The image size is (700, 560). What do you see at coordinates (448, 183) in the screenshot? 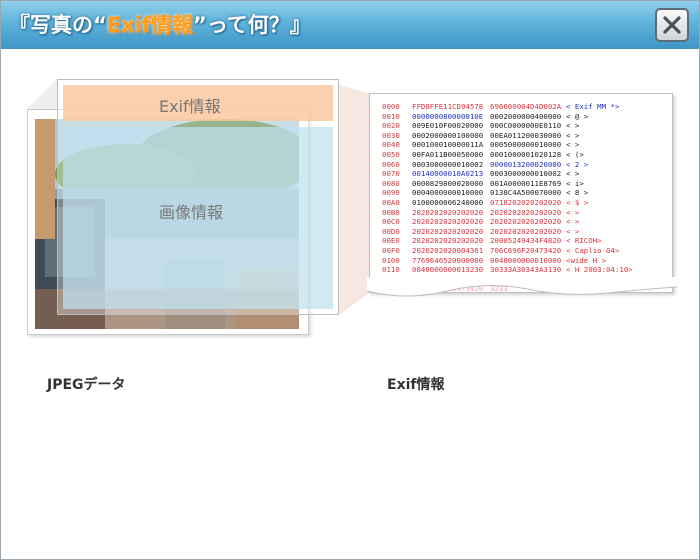
I see `hex-row-hex-bytes: 0000829800020000` at bounding box center [448, 183].